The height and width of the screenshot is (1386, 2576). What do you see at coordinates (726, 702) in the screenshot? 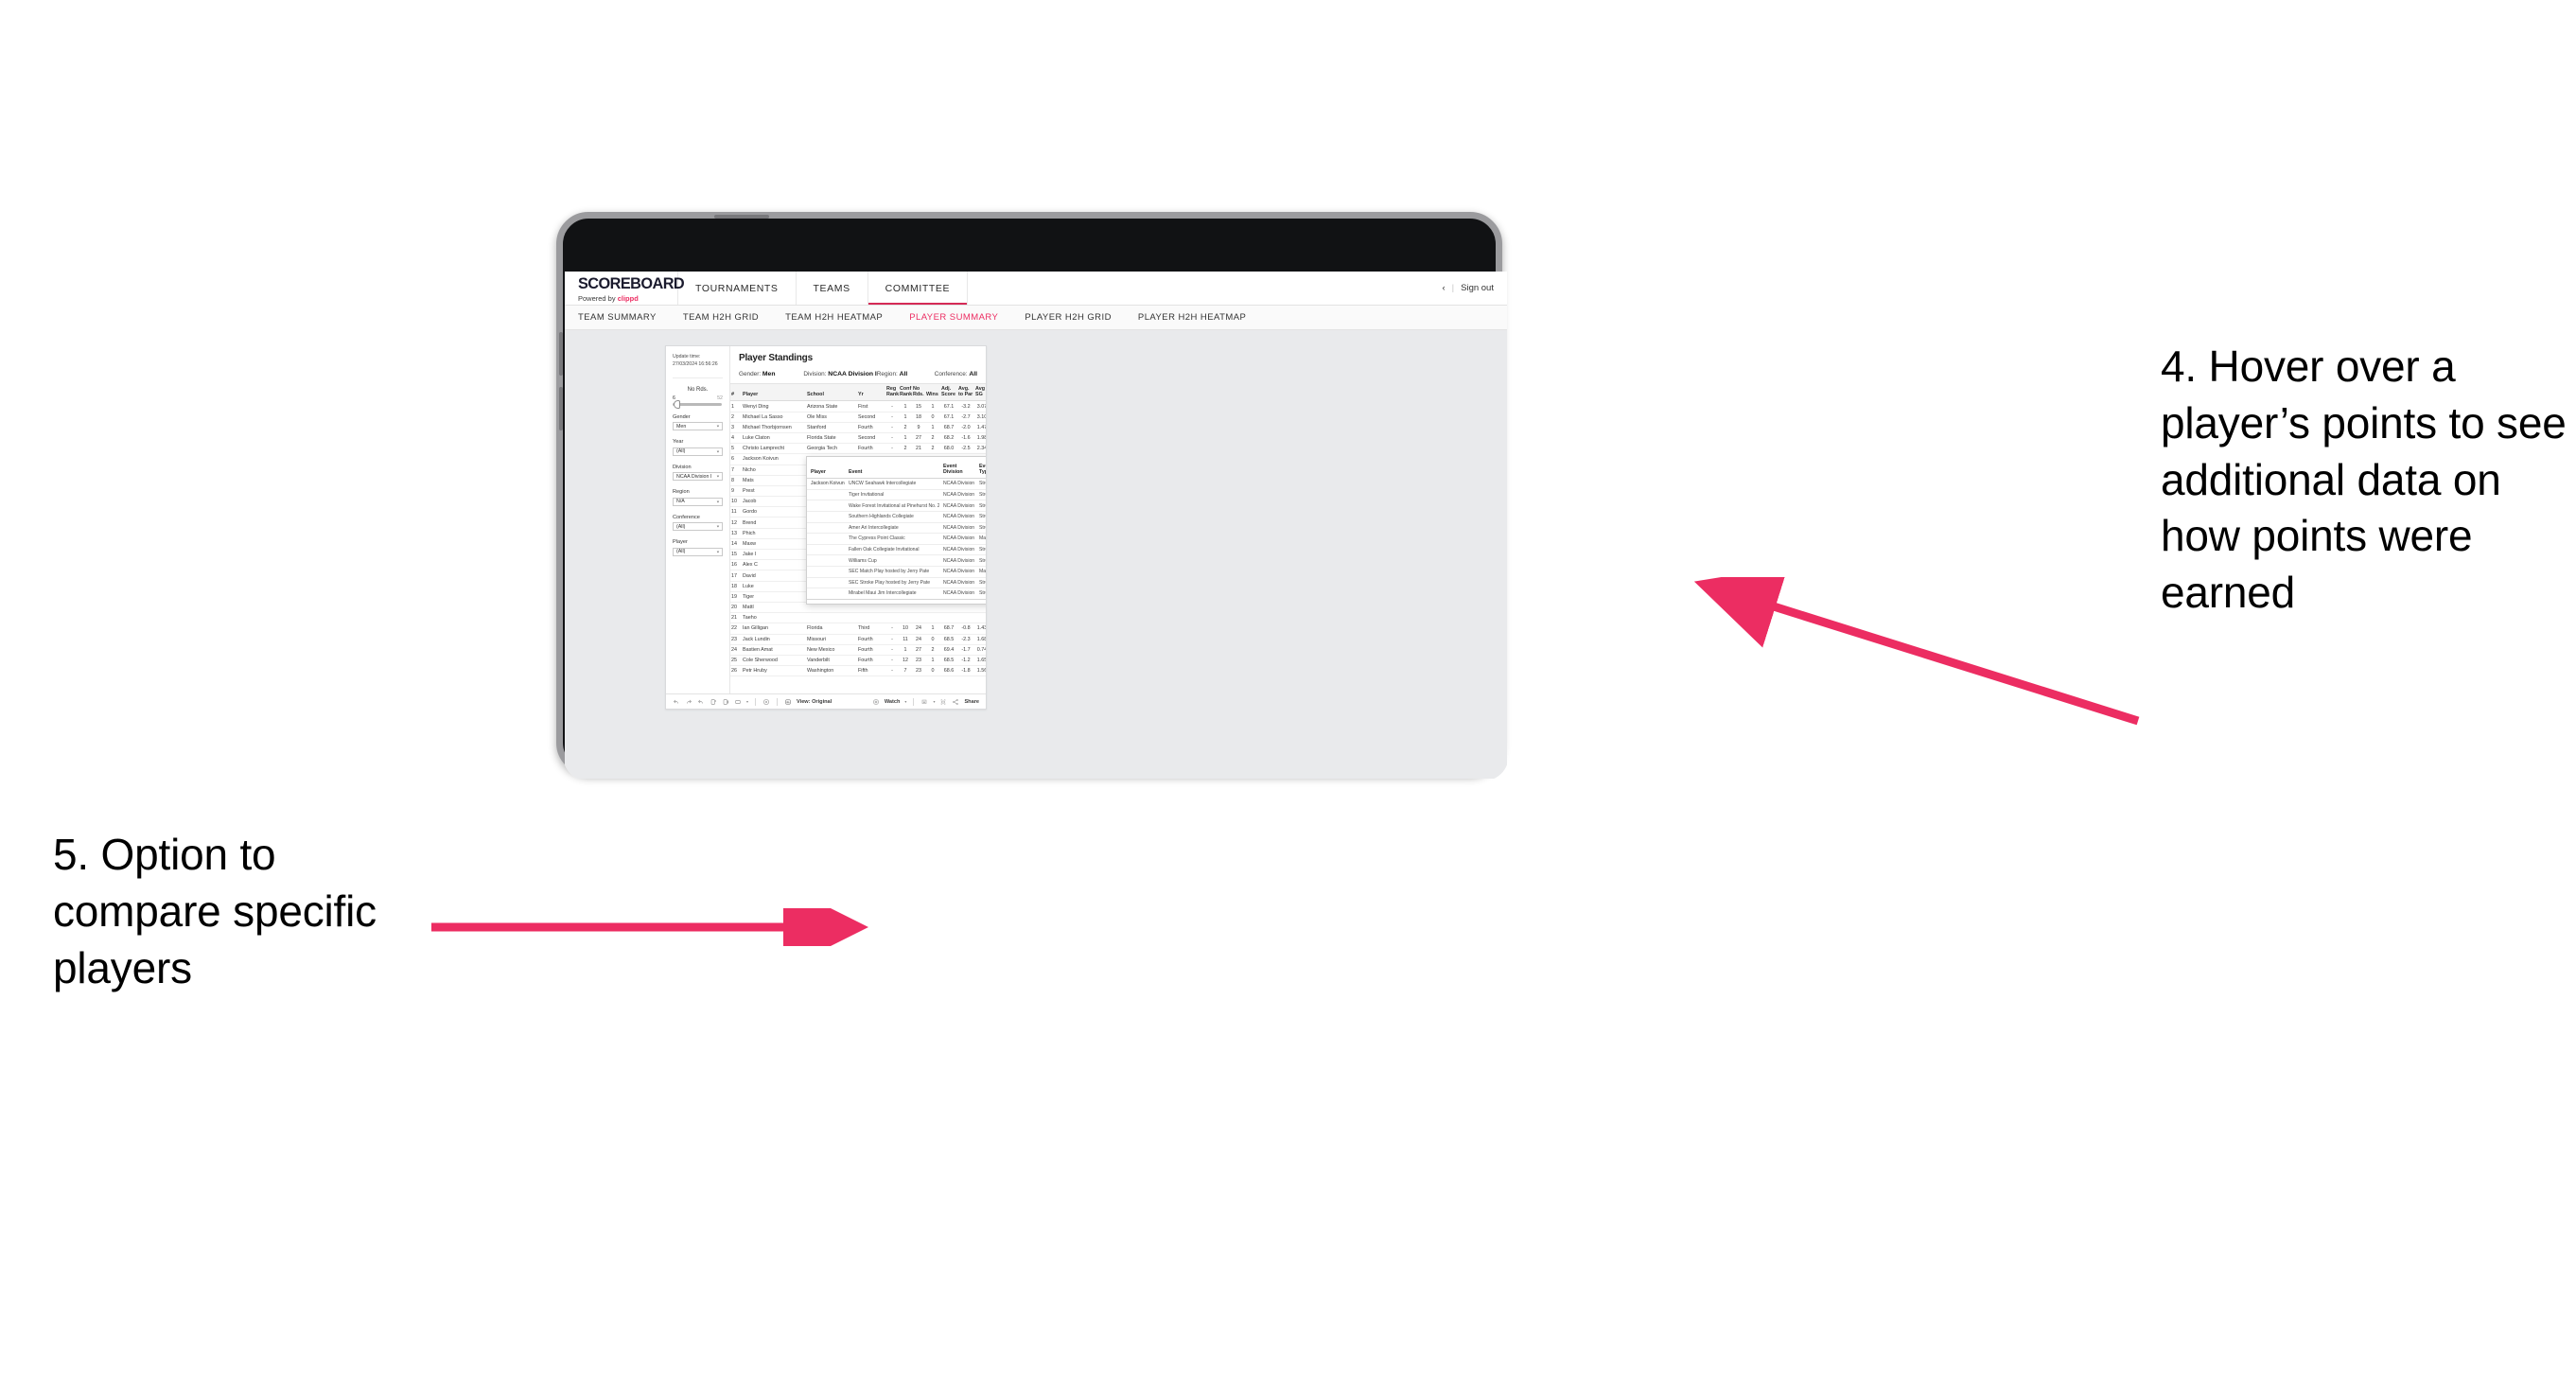
I see `pause-auto-update-icon` at bounding box center [726, 702].